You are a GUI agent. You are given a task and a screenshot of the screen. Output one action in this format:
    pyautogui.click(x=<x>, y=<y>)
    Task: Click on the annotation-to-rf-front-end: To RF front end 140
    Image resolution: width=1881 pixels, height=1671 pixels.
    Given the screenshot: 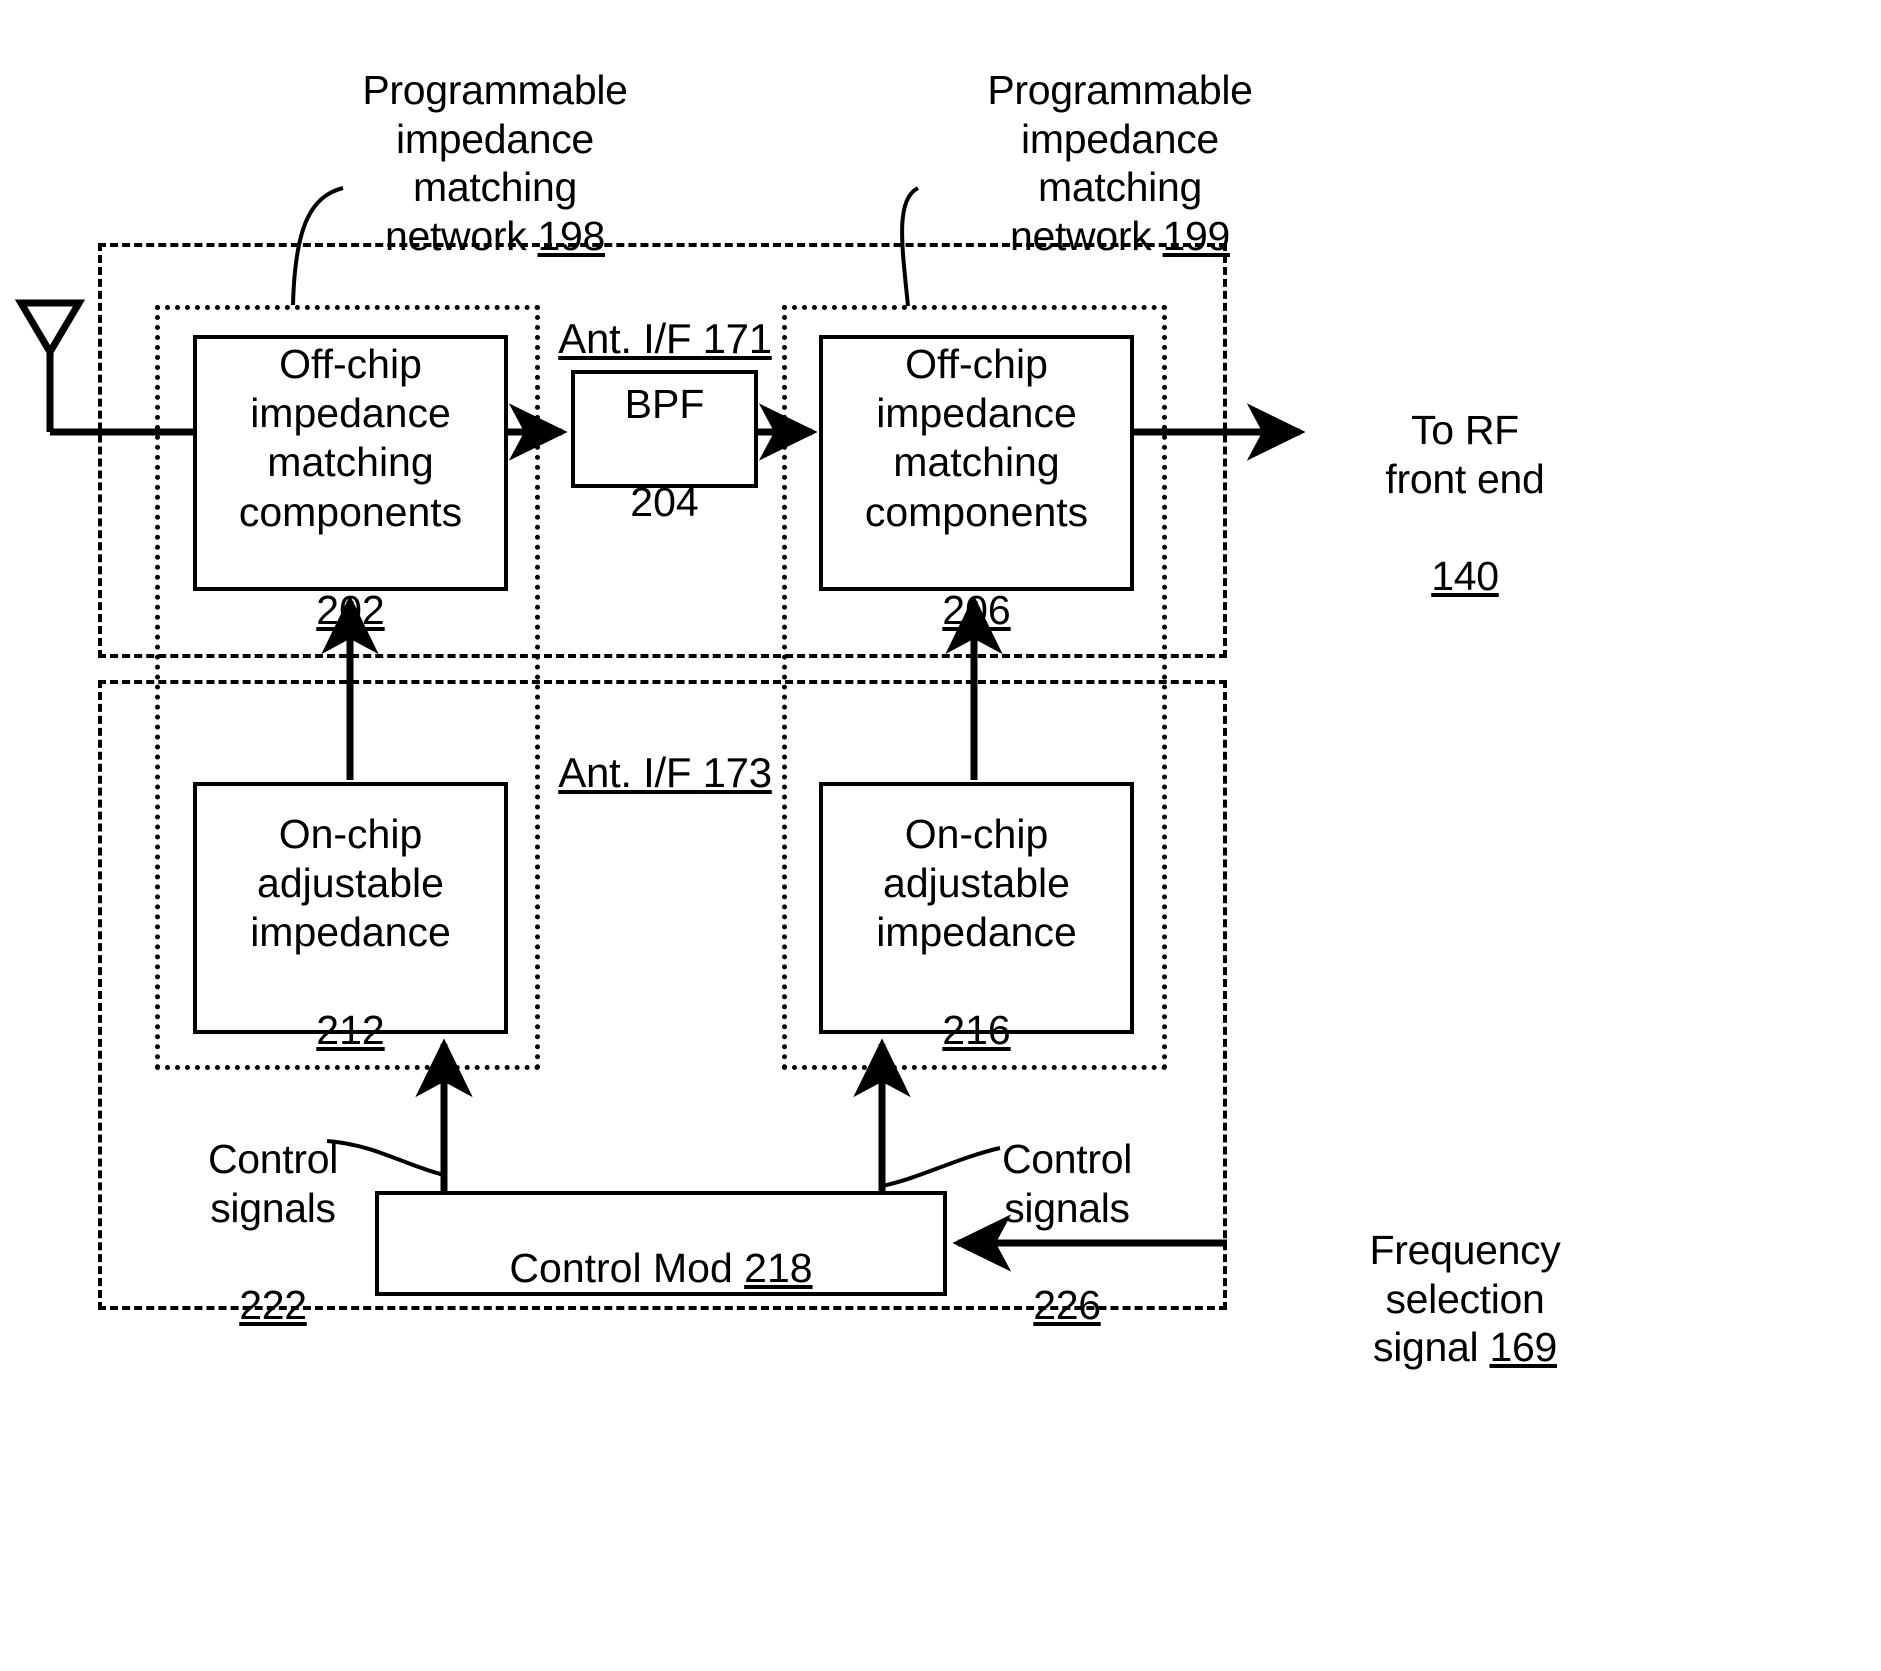 What is the action you would take?
    pyautogui.click(x=1465, y=479)
    